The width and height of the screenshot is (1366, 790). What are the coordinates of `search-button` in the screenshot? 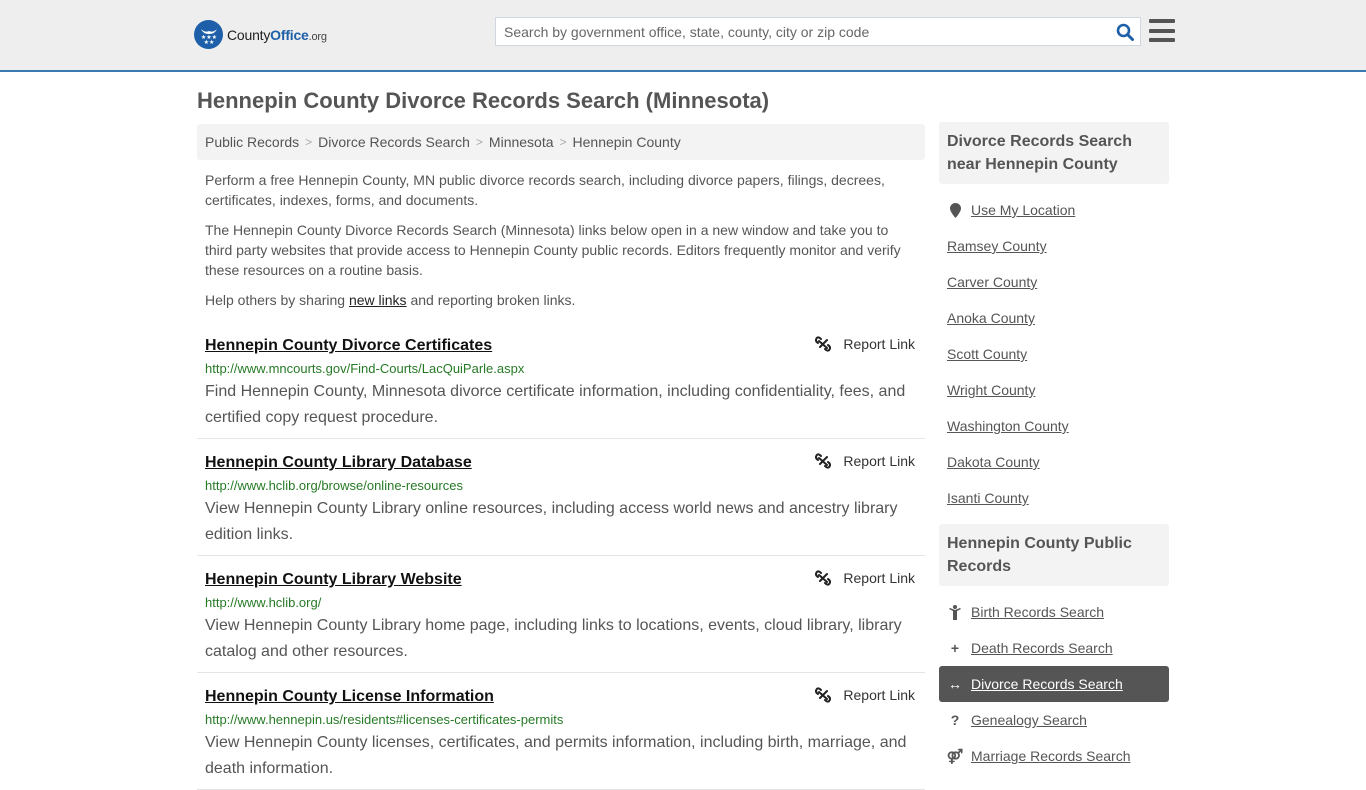 It's located at (1125, 31).